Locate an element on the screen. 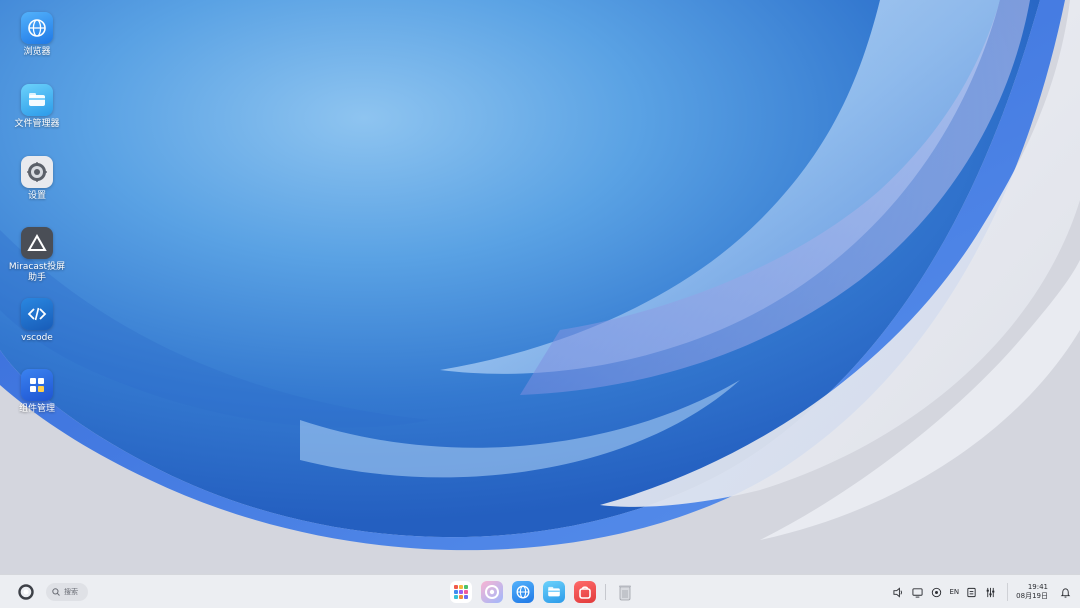 This screenshot has width=1080, height=608. clipboard-icon is located at coordinates (971, 592).